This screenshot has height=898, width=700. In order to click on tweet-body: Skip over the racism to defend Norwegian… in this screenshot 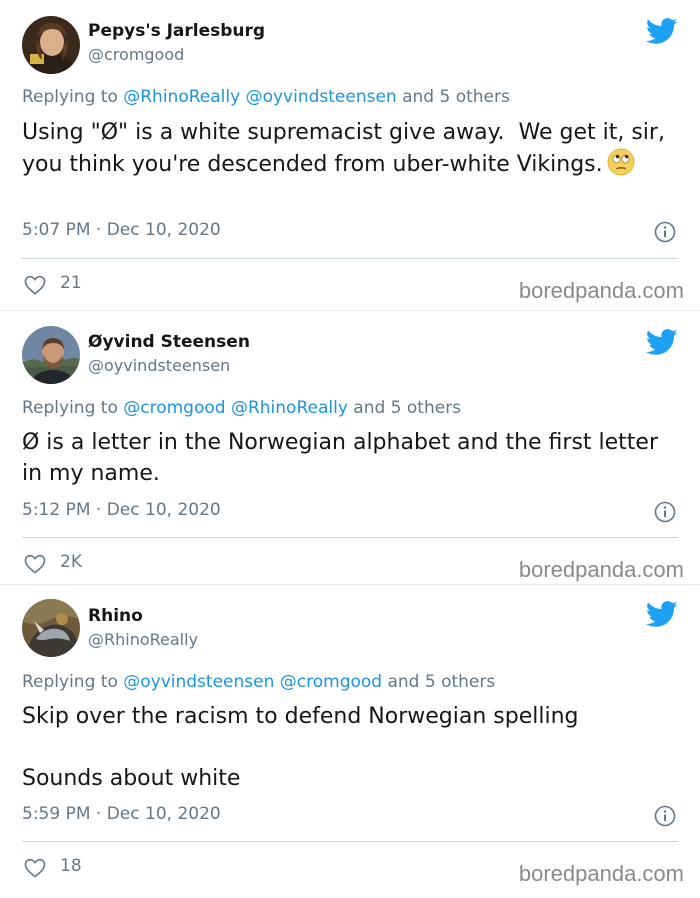, I will do `click(300, 747)`.